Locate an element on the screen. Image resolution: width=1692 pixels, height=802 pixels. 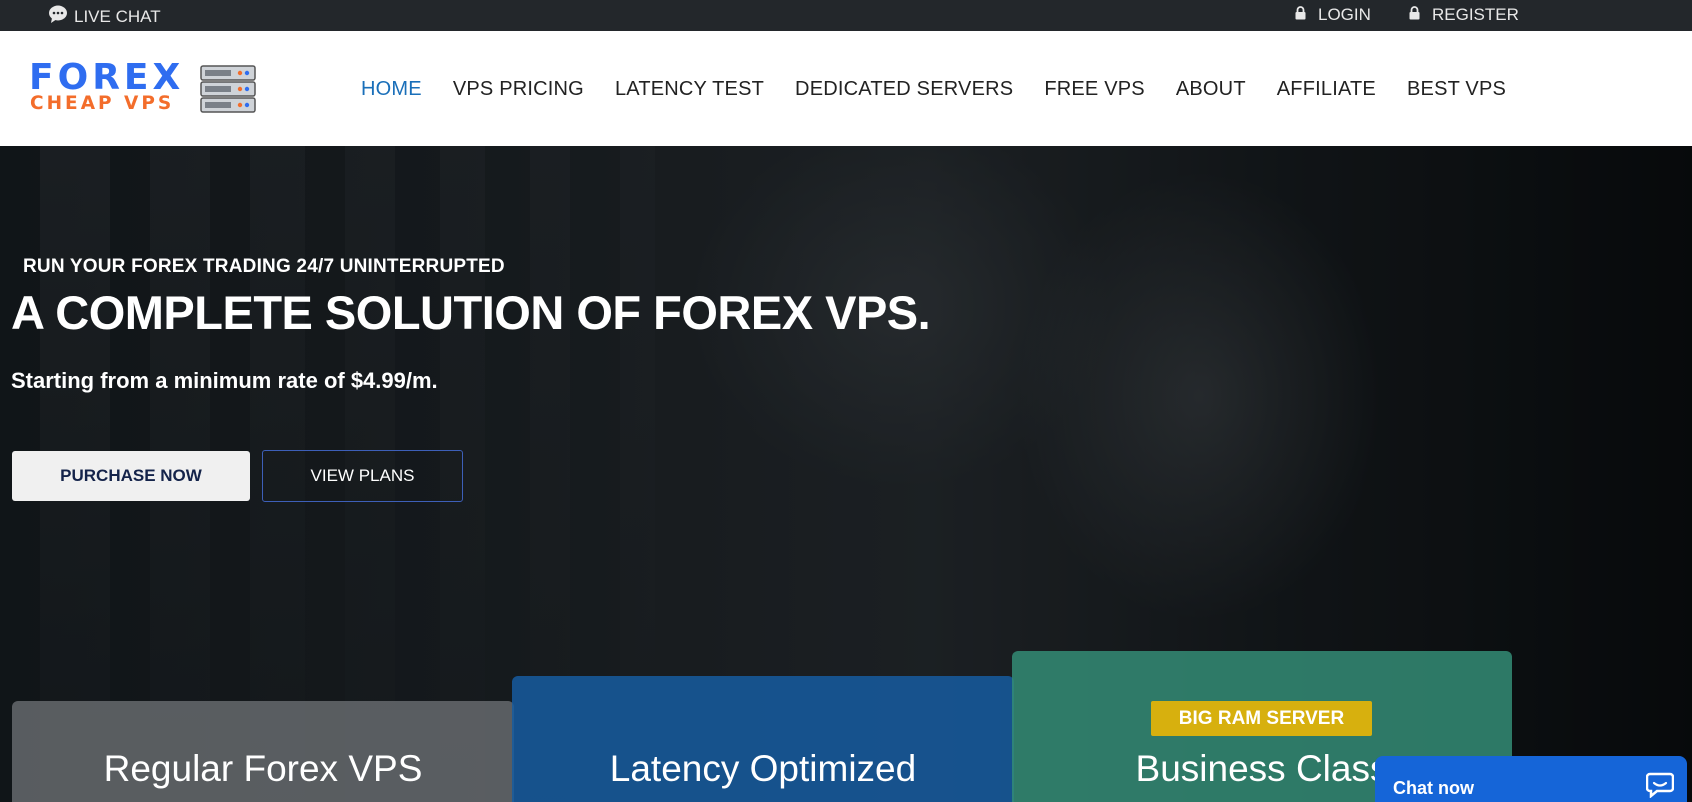
site-logo: FOREX CHEAP VPS is located at coordinates (144, 90).